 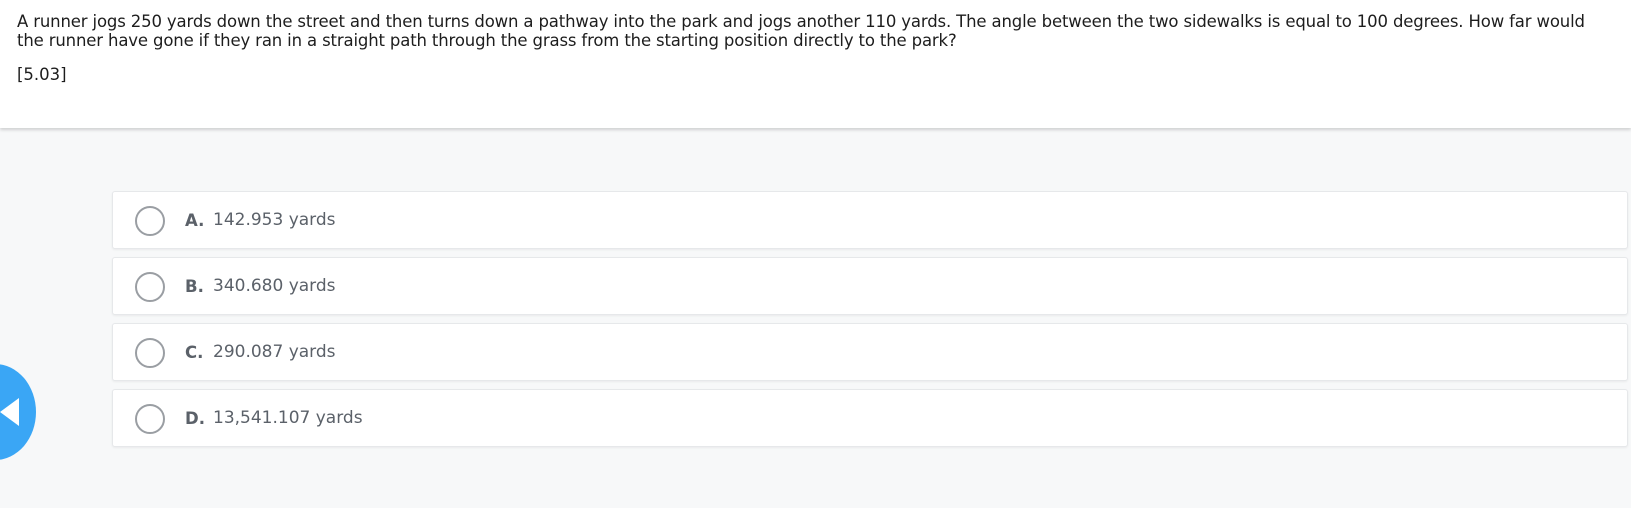 What do you see at coordinates (274, 286) in the screenshot?
I see `option-text: 340.680 yards` at bounding box center [274, 286].